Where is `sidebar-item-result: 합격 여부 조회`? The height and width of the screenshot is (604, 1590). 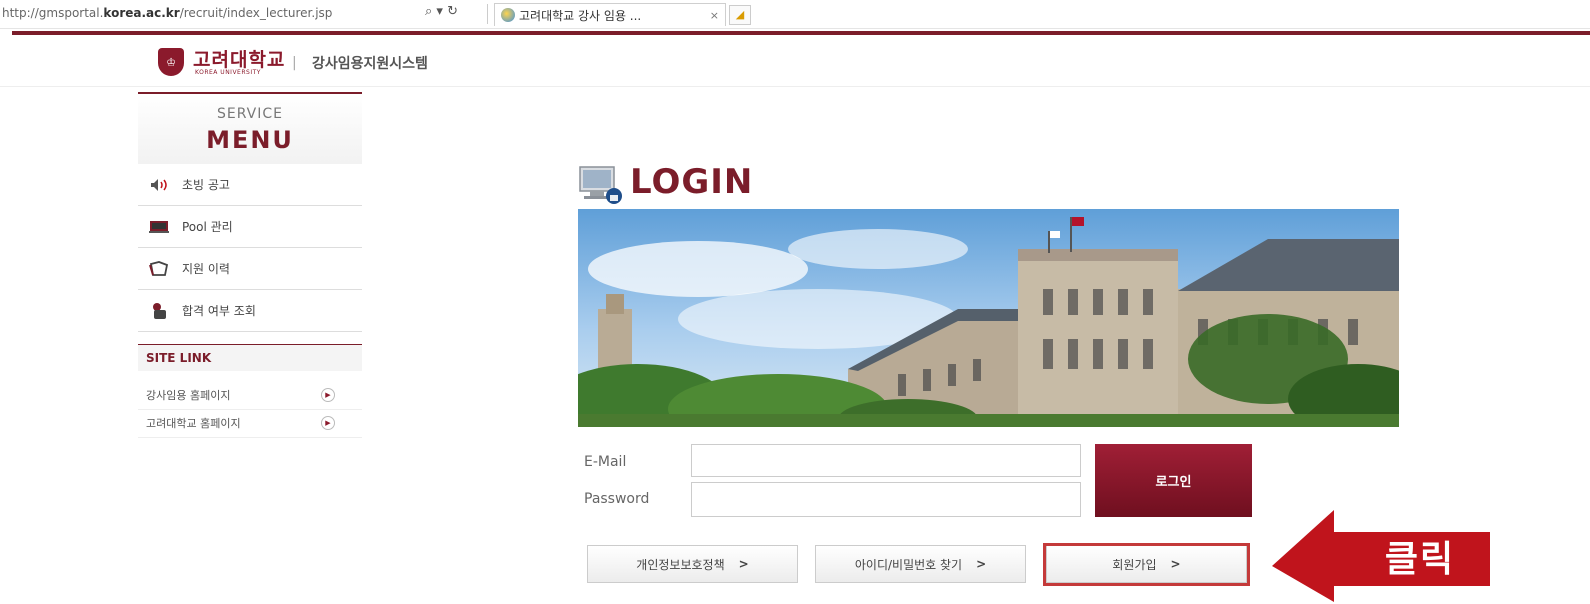
sidebar-item-result: 합격 여부 조회 is located at coordinates (250, 311).